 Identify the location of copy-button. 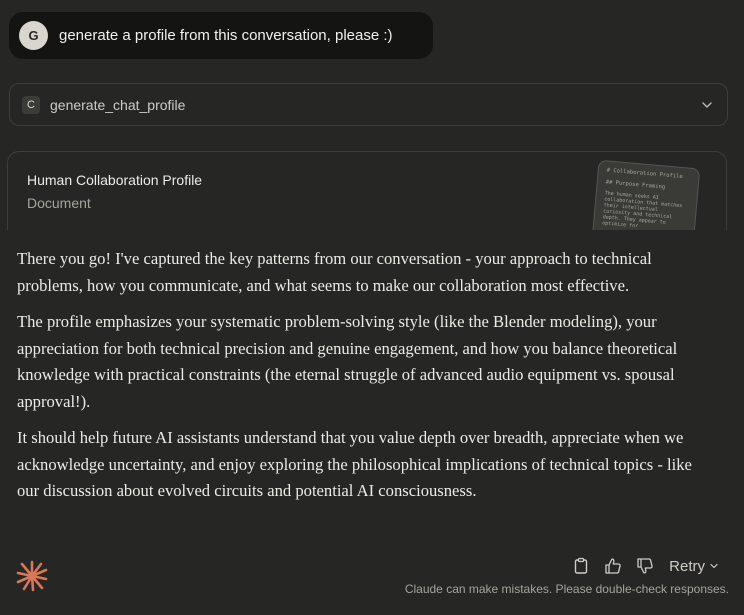
(581, 566).